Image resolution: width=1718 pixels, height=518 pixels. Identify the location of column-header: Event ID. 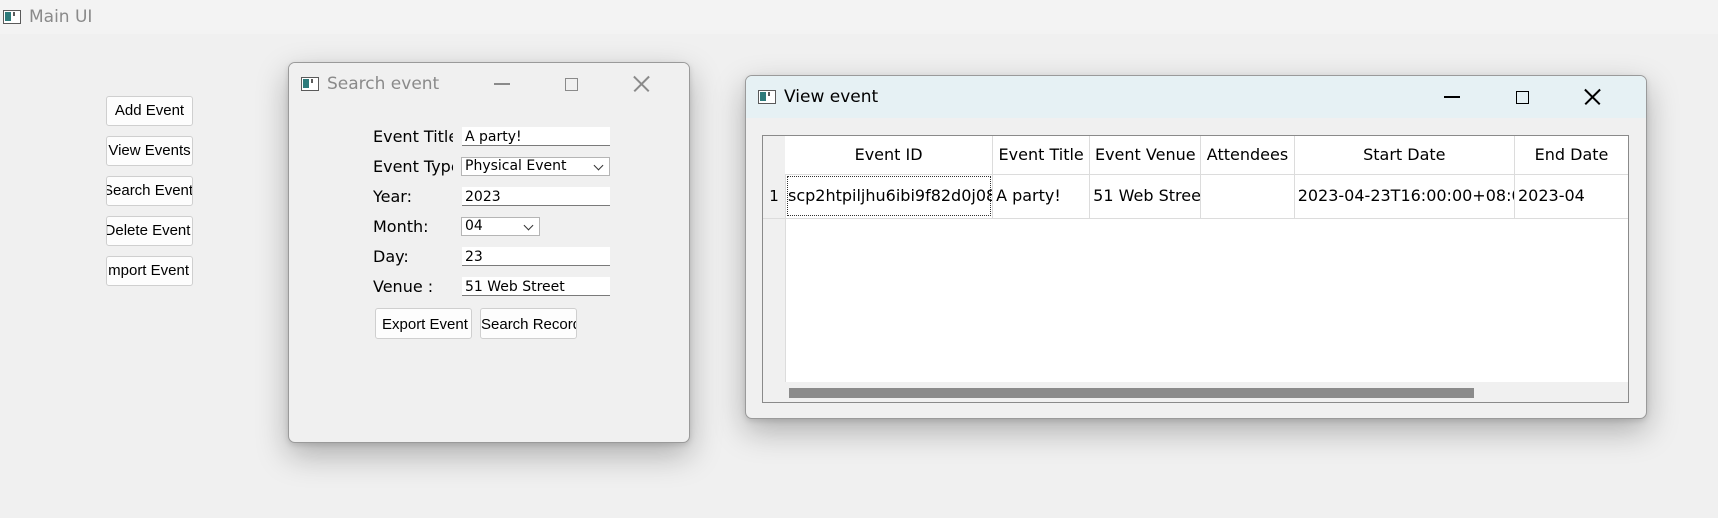
(889, 155).